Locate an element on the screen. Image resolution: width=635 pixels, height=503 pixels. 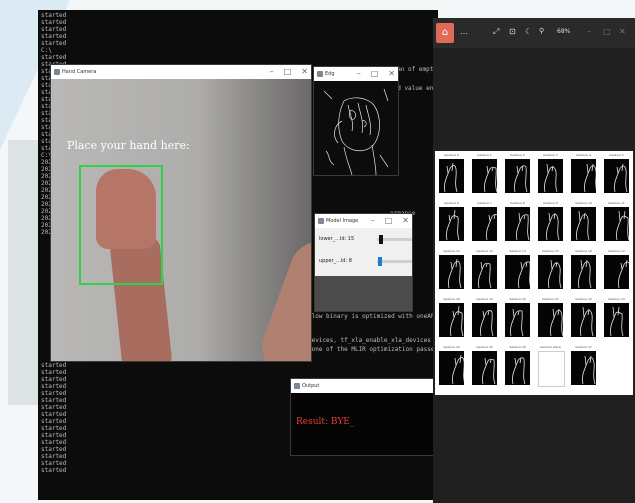
home-button: ⌂ is located at coordinates (445, 33).